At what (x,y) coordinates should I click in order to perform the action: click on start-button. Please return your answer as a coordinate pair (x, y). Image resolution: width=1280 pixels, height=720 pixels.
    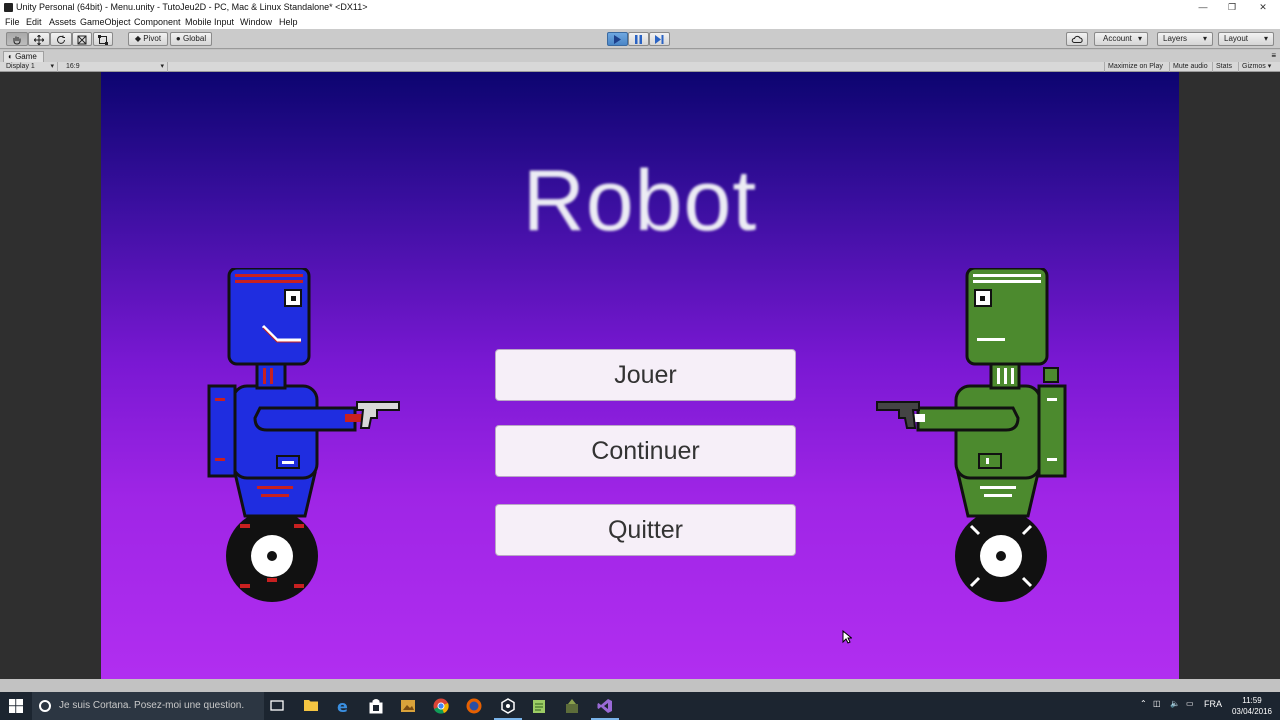
    Looking at the image, I should click on (16, 706).